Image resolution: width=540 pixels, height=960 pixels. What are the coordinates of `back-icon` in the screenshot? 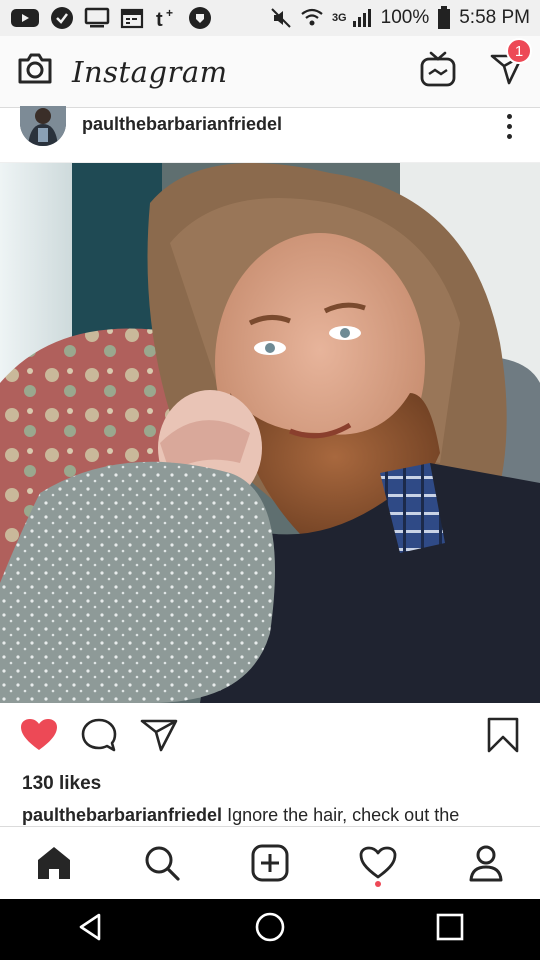 It's located at (90, 929).